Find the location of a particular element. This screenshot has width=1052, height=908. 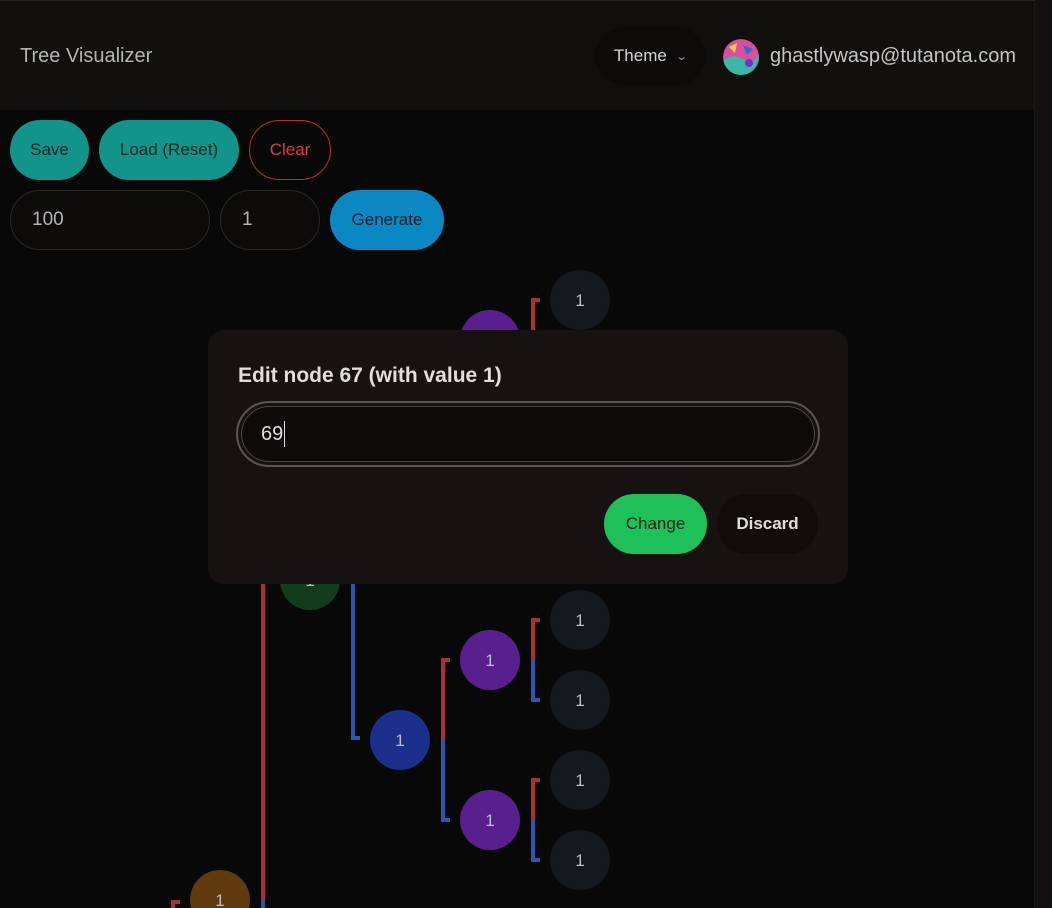

node-value-edit-input: 69 is located at coordinates (528, 434).